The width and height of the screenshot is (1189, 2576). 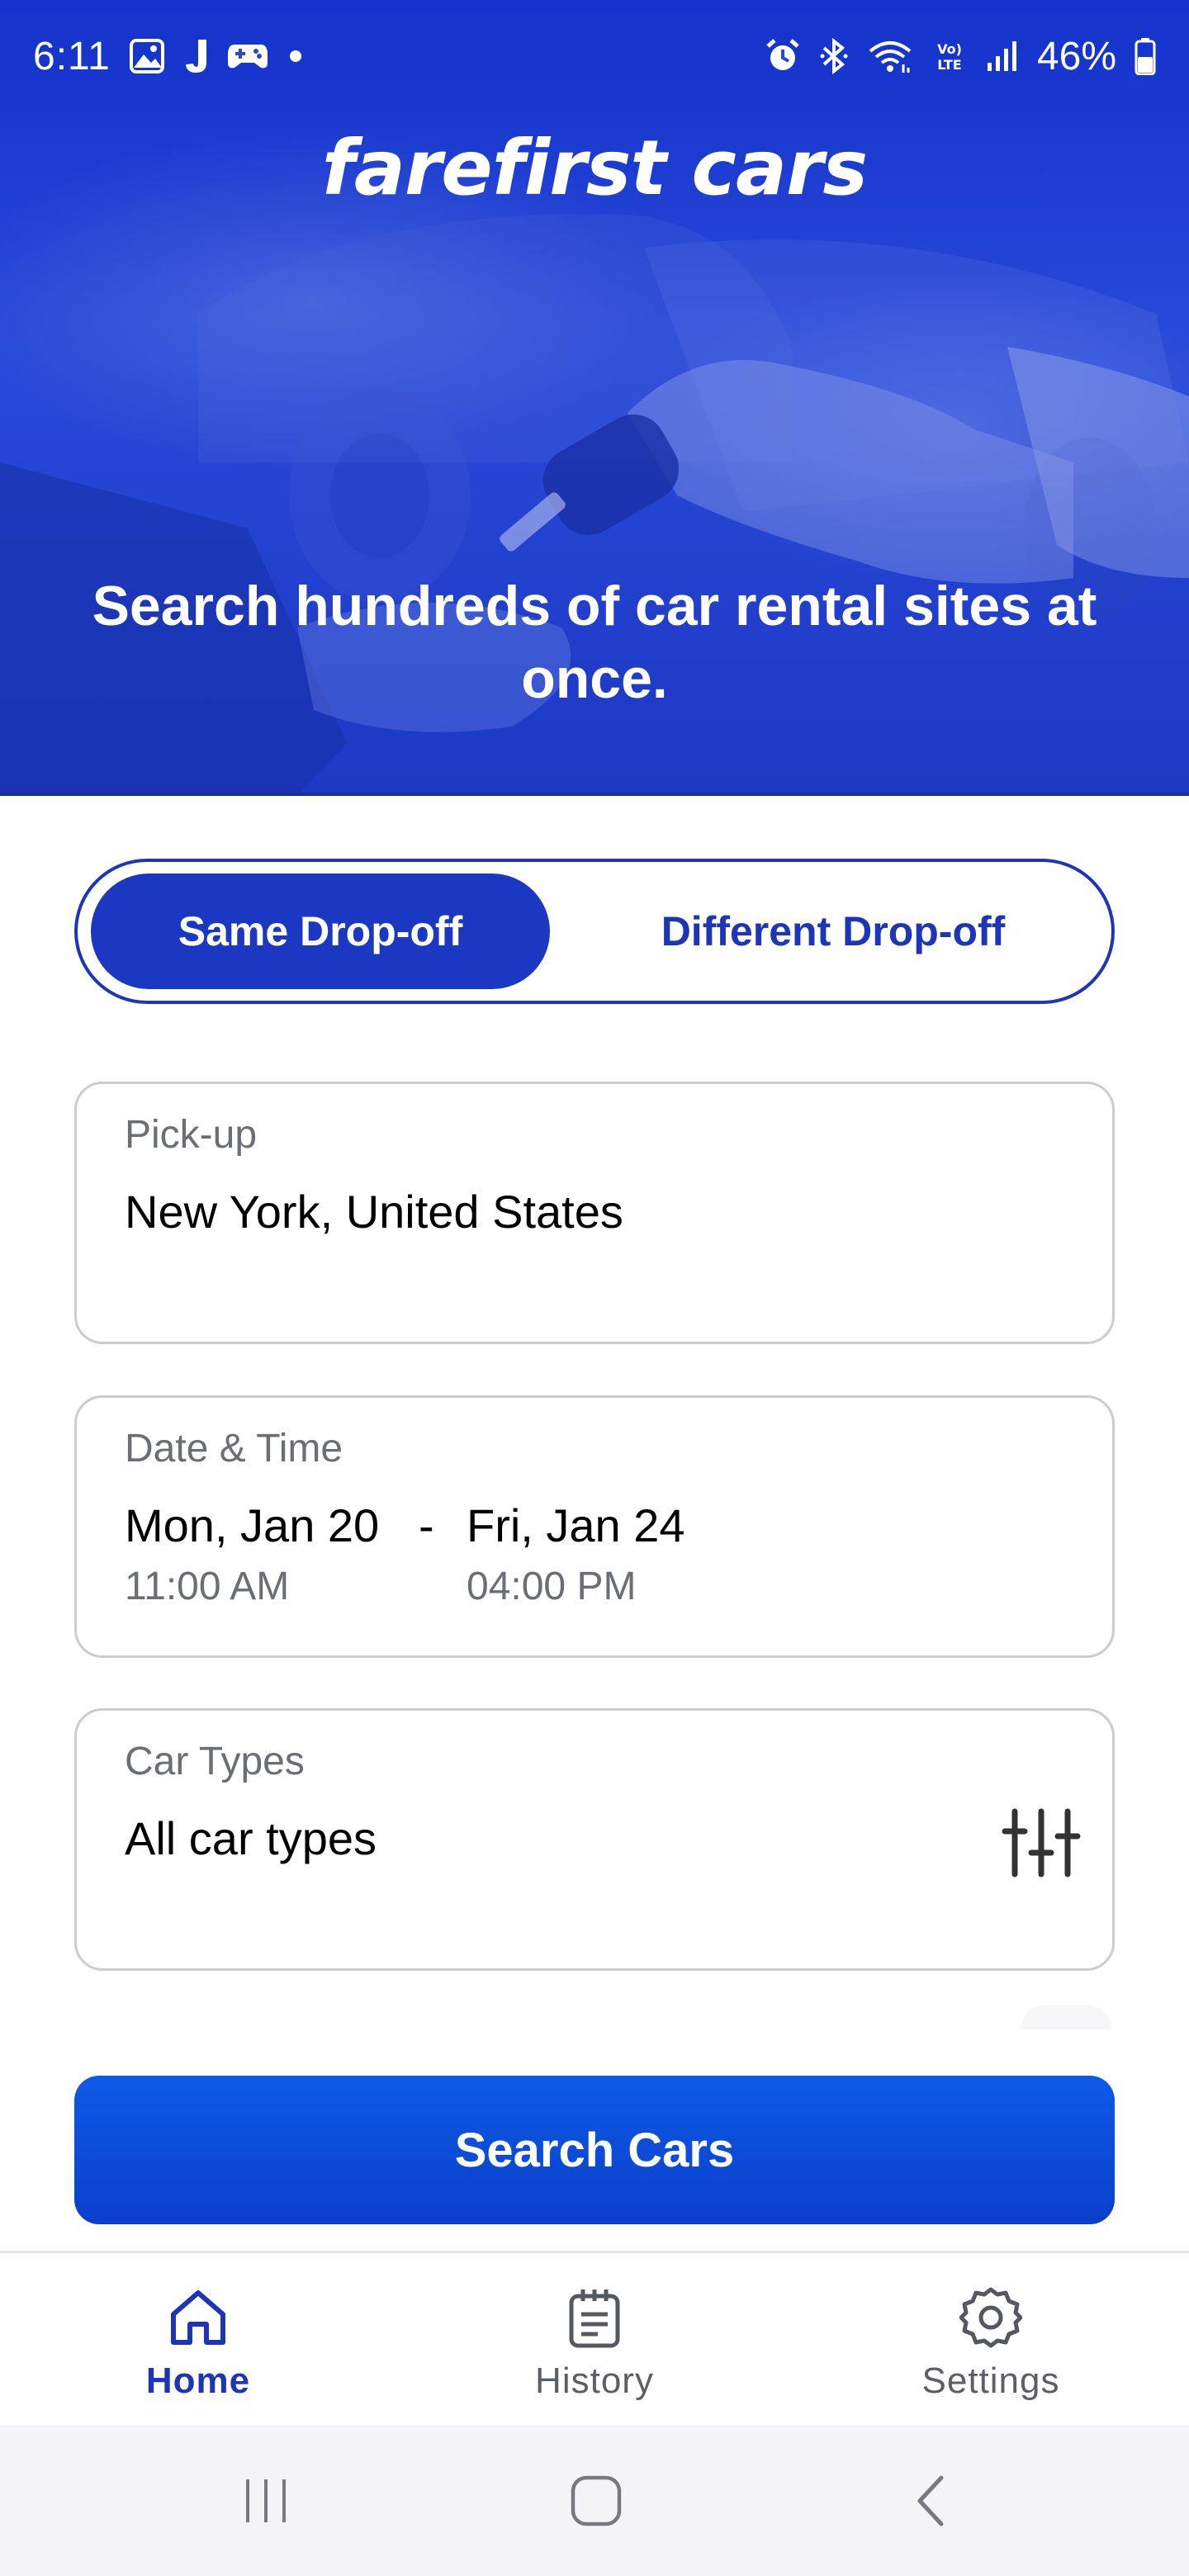 What do you see at coordinates (930, 2501) in the screenshot?
I see `back-icon` at bounding box center [930, 2501].